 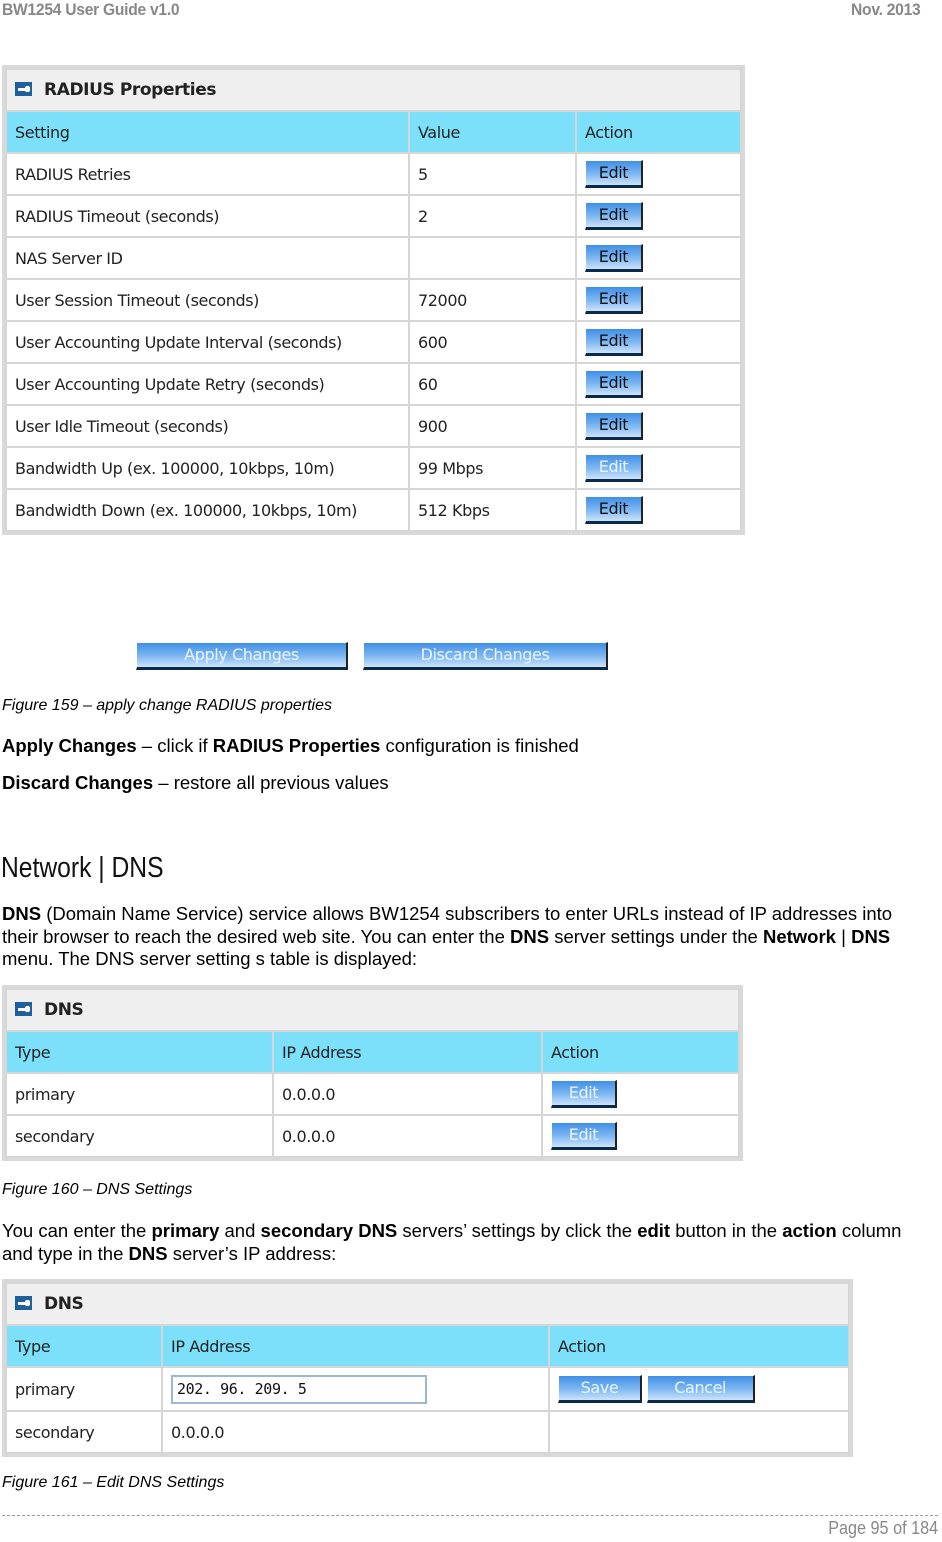 What do you see at coordinates (329, 1230) in the screenshot?
I see `term: secondary DNS` at bounding box center [329, 1230].